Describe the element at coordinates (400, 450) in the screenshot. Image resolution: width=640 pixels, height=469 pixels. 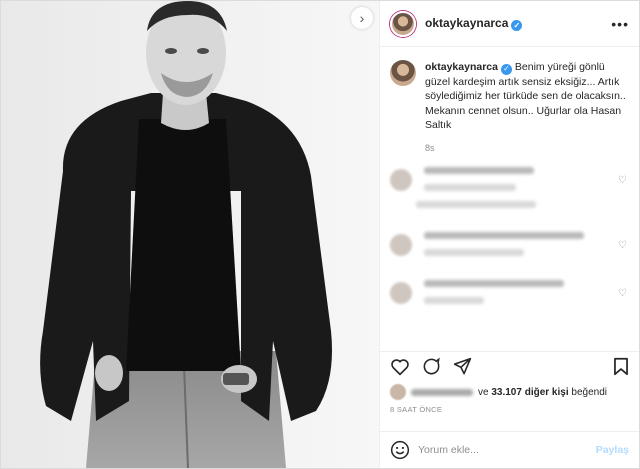
I see `emoji-icon` at that location.